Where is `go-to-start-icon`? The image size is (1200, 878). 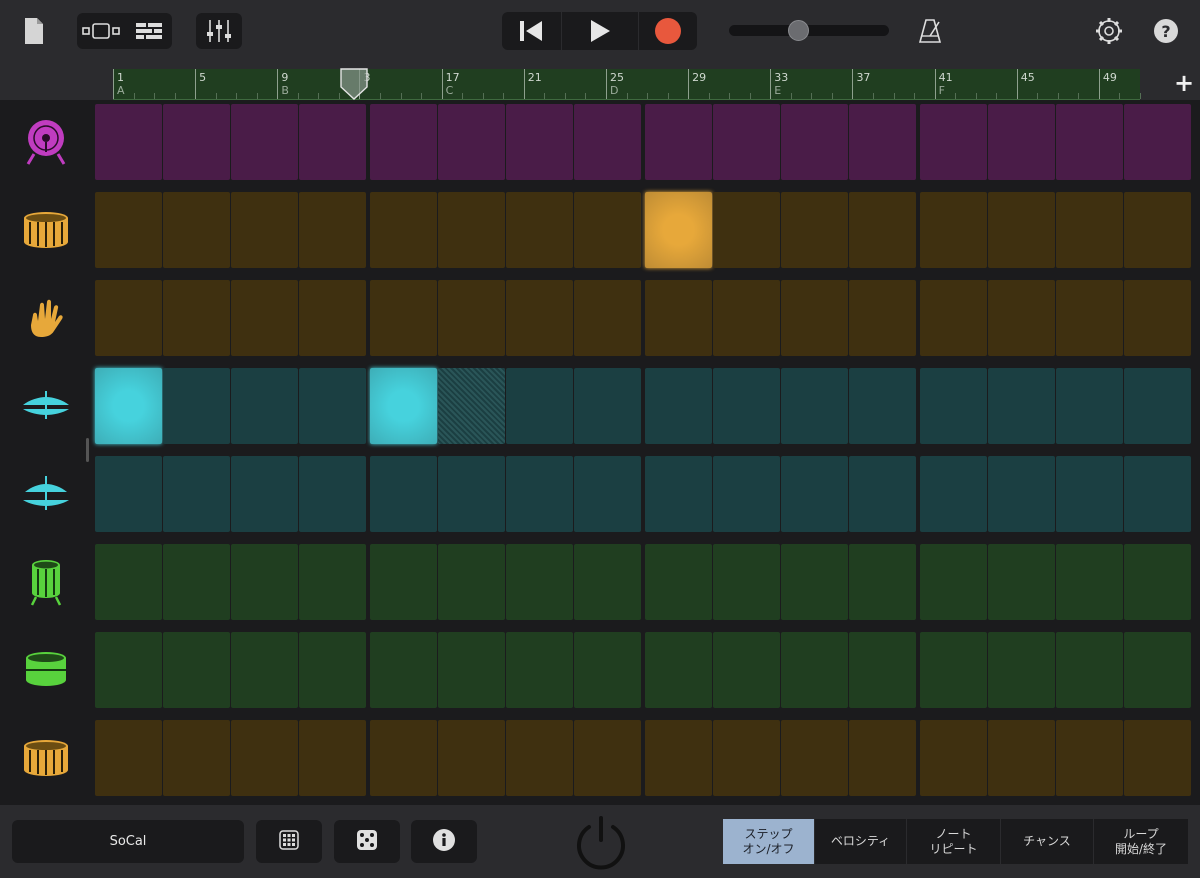
go-to-start-icon is located at coordinates (531, 31).